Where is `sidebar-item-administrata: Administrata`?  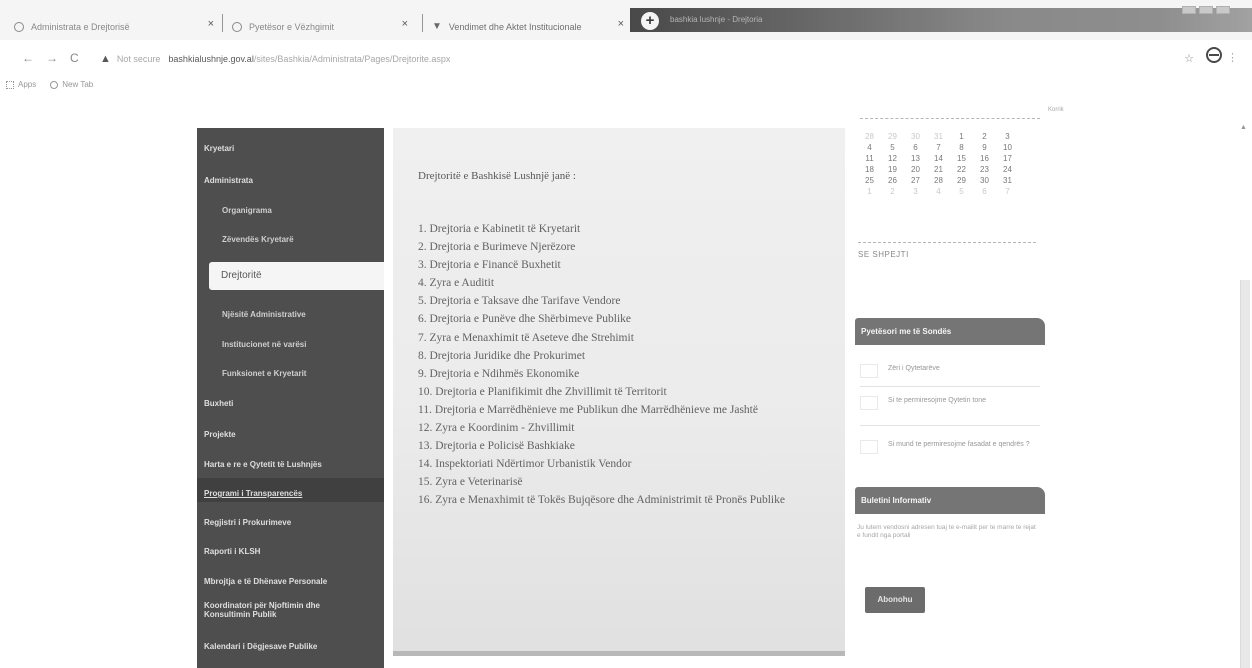 sidebar-item-administrata: Administrata is located at coordinates (290, 181).